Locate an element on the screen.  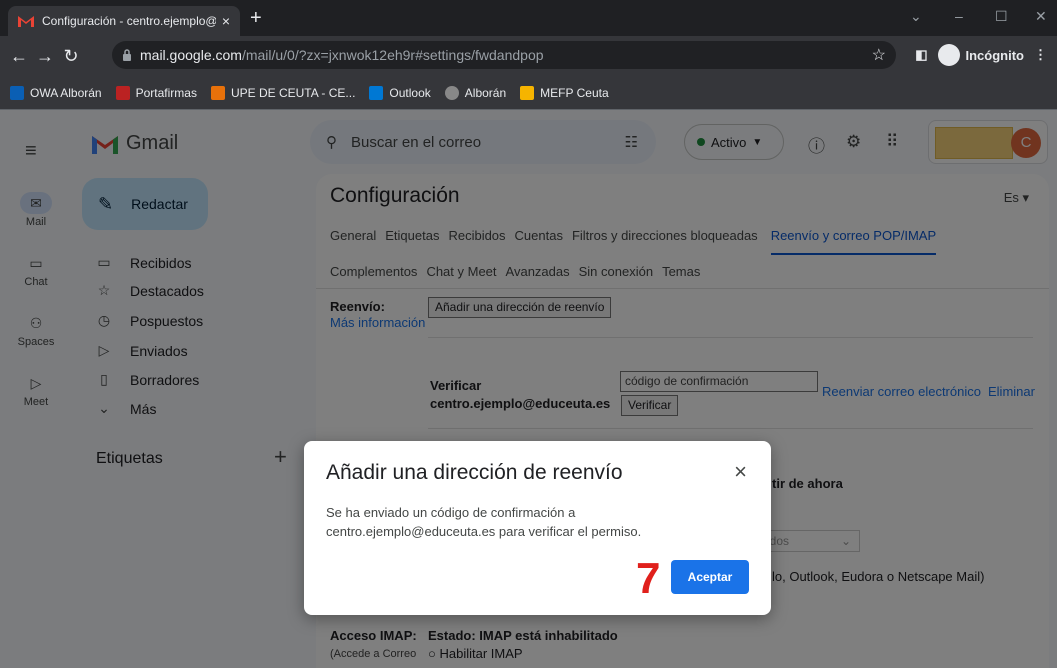
reload-icon: ↻ is located at coordinates (71, 56).